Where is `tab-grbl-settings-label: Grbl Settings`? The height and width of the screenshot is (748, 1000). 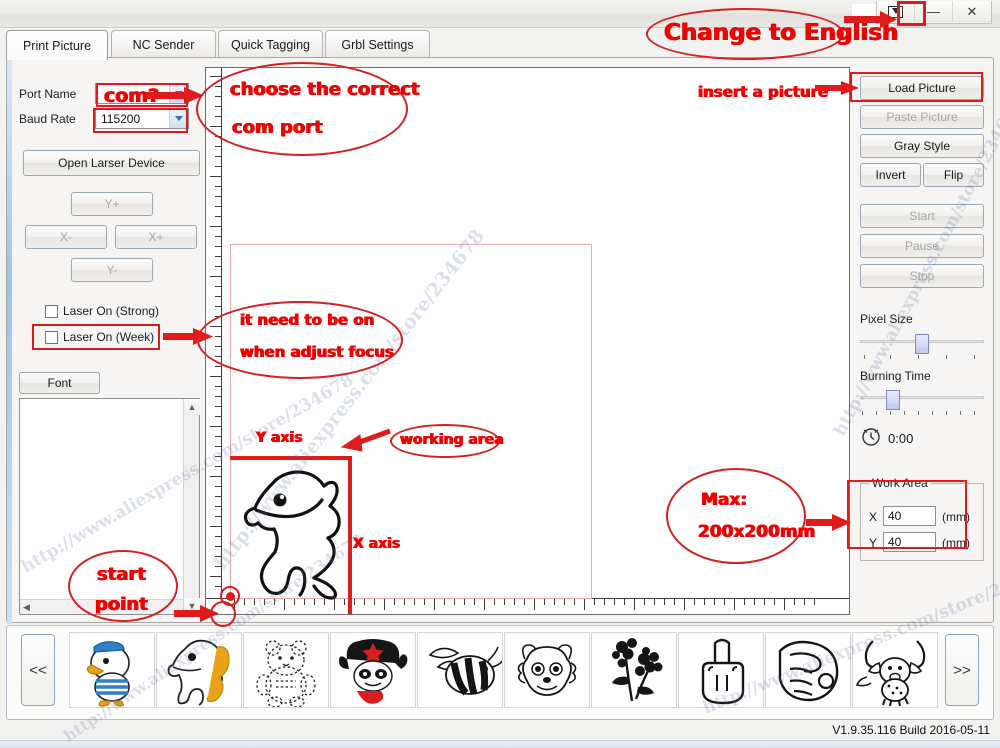 tab-grbl-settings-label: Grbl Settings is located at coordinates (377, 44).